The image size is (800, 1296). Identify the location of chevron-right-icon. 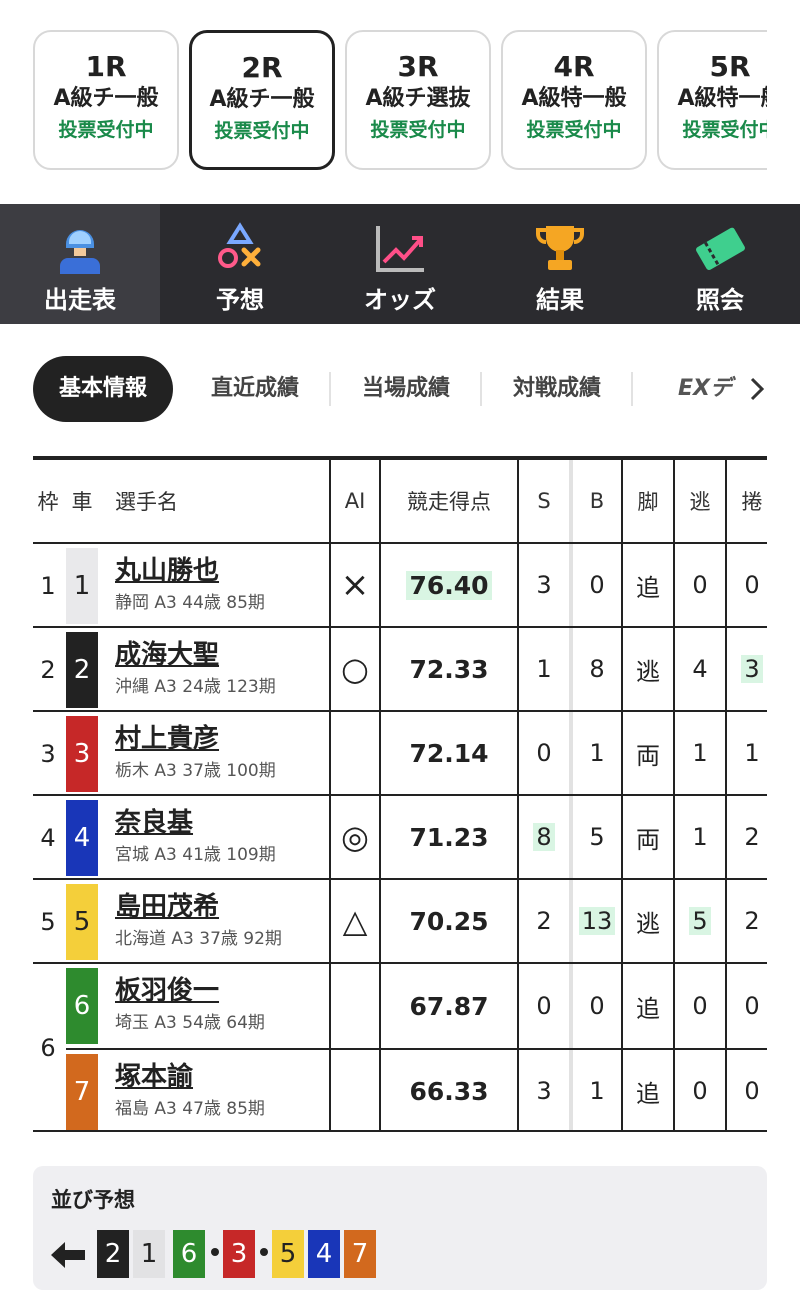
(757, 389).